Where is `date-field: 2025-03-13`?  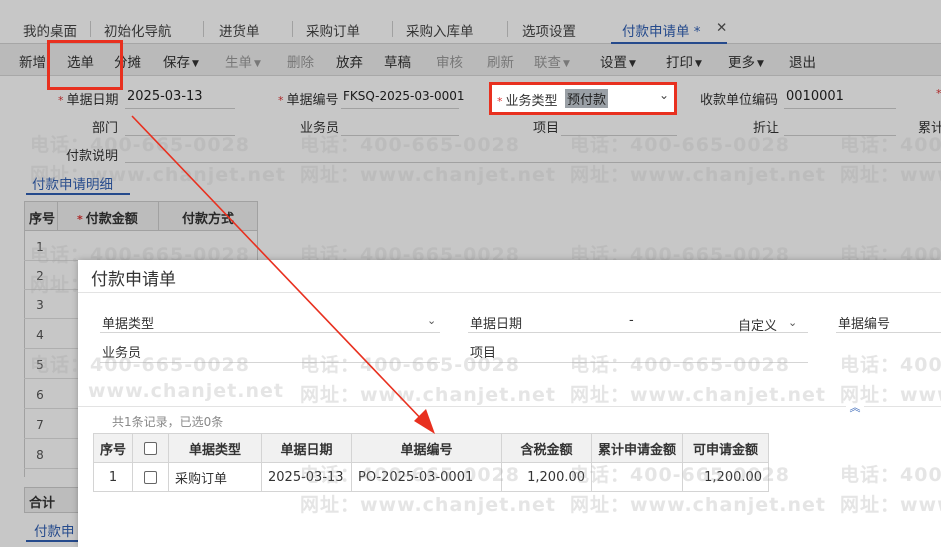 date-field: 2025-03-13 is located at coordinates (165, 96).